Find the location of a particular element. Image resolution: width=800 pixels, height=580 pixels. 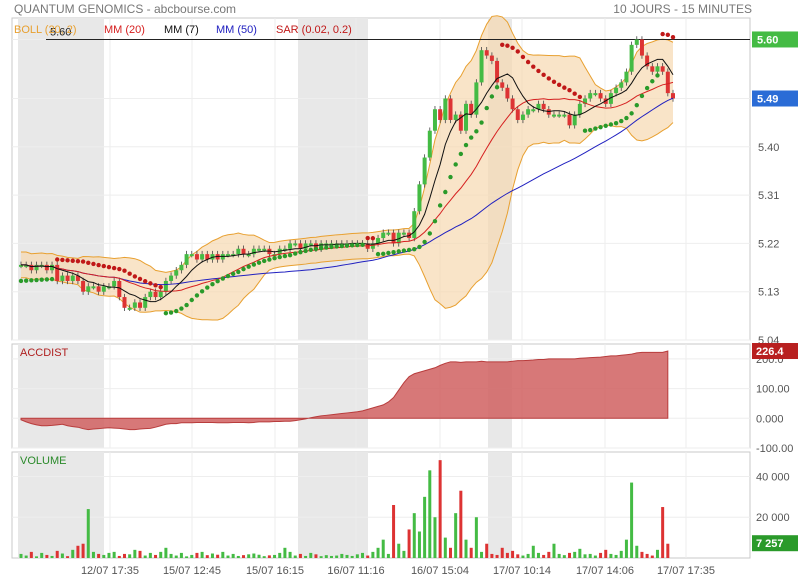

accdist-badge-label: 226.4 is located at coordinates (770, 352).